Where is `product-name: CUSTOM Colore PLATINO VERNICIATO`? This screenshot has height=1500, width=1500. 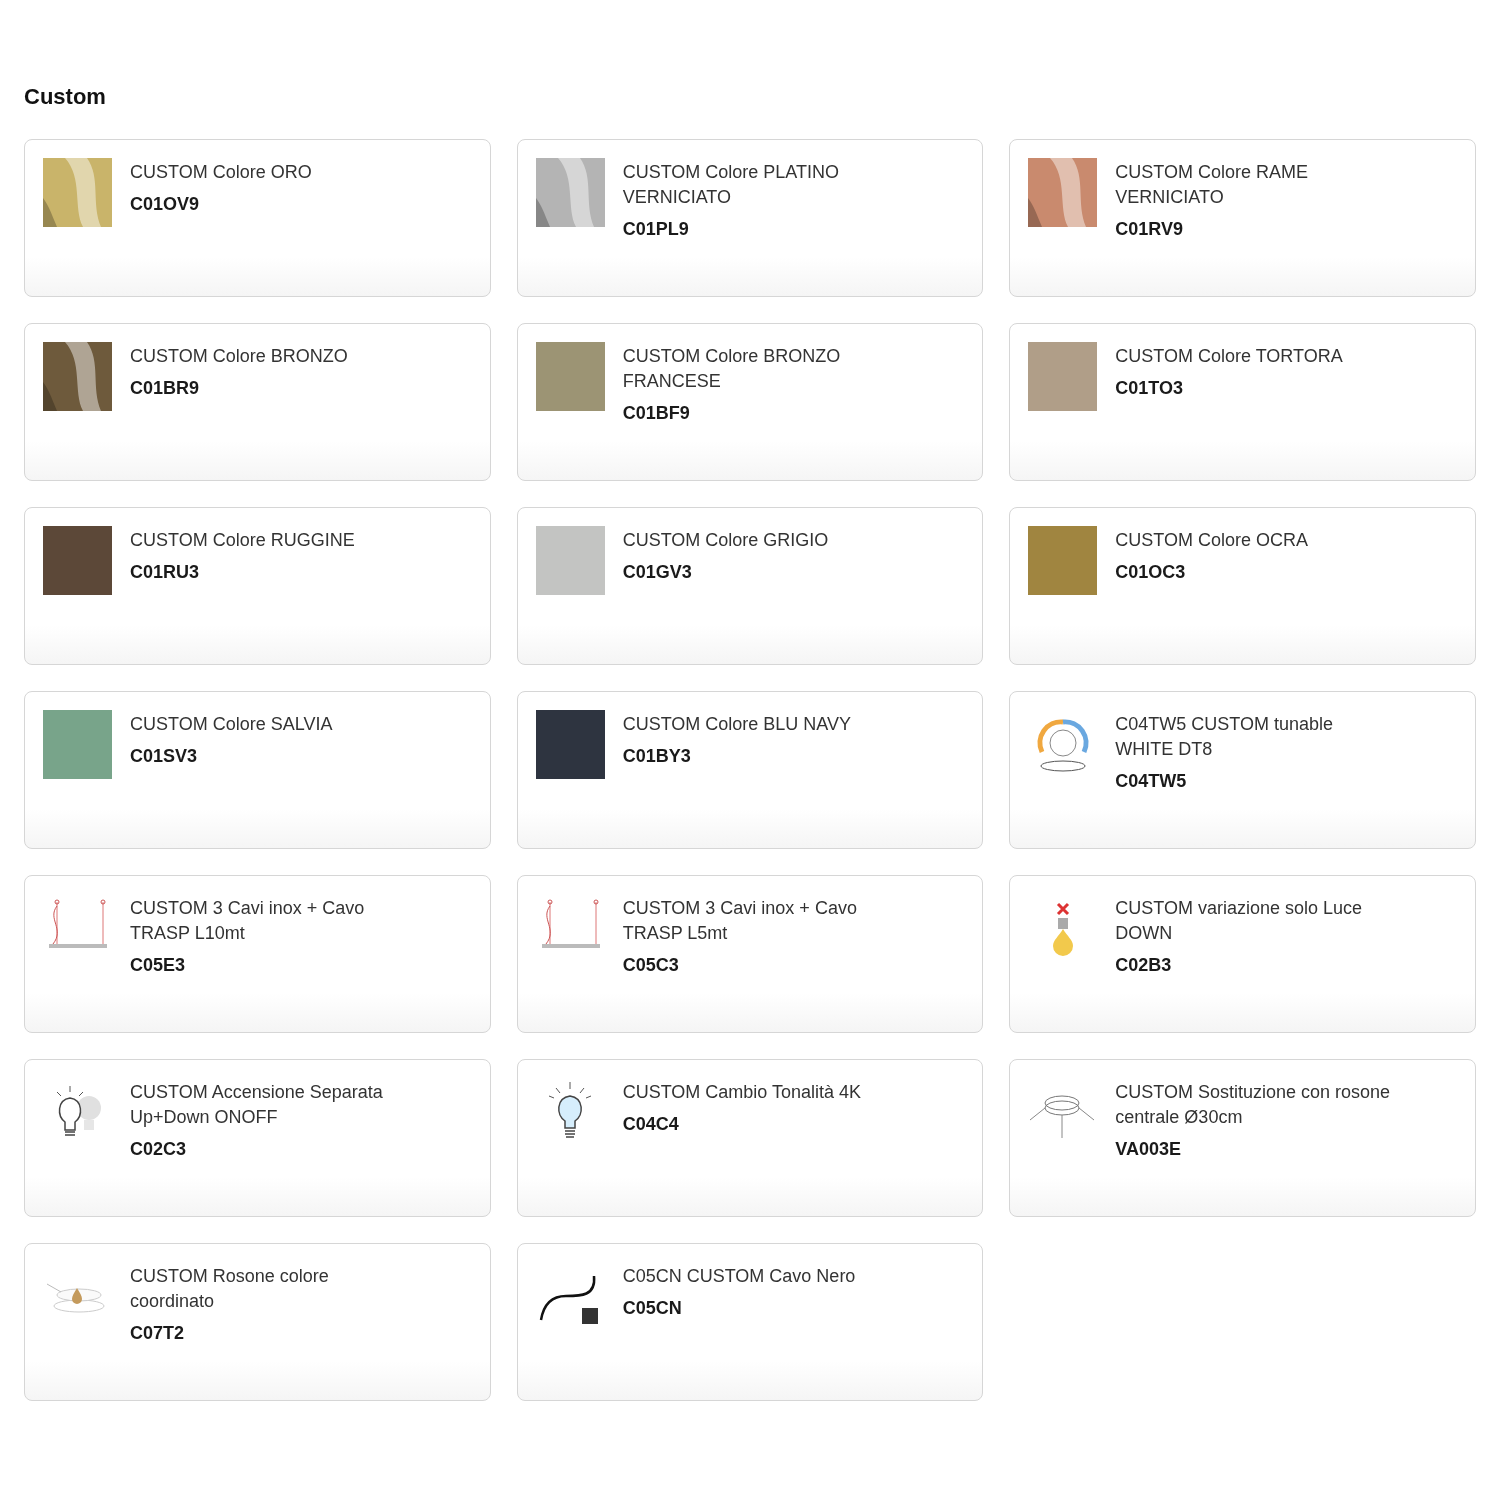
product-name: CUSTOM Colore PLATINO VERNICIATO is located at coordinates (731, 185).